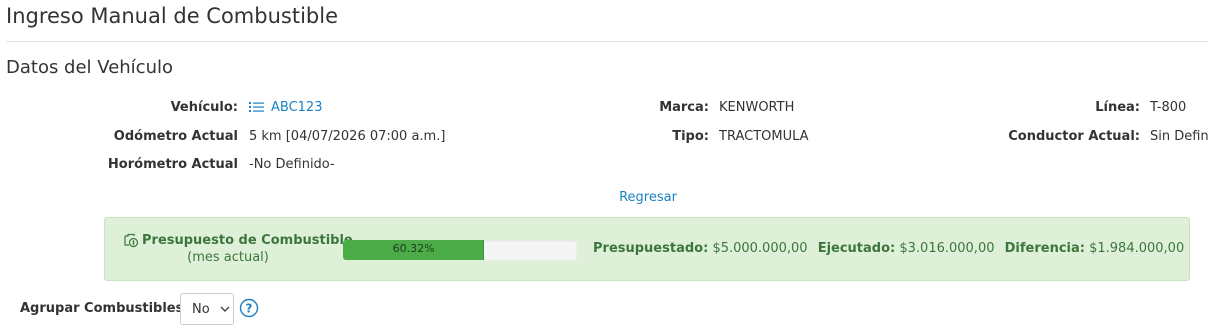 The width and height of the screenshot is (1208, 328). I want to click on difference-value: $1.984.000,00, so click(1137, 248).